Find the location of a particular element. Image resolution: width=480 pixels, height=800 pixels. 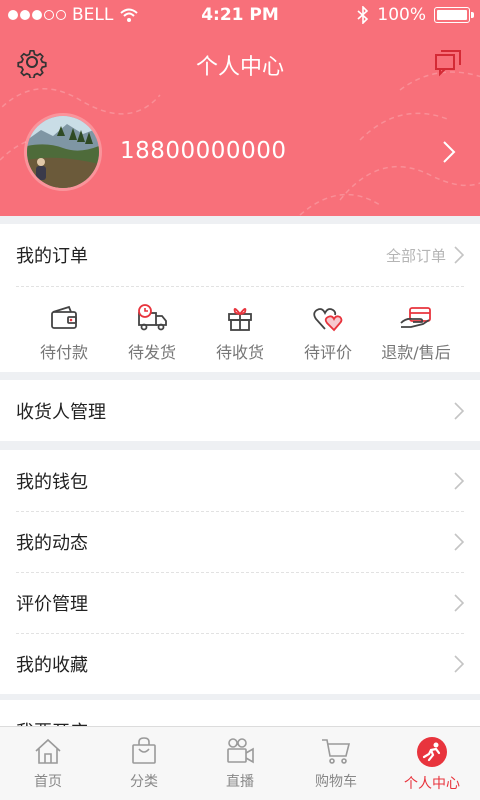

phone-number: 18800000000 is located at coordinates (203, 151).